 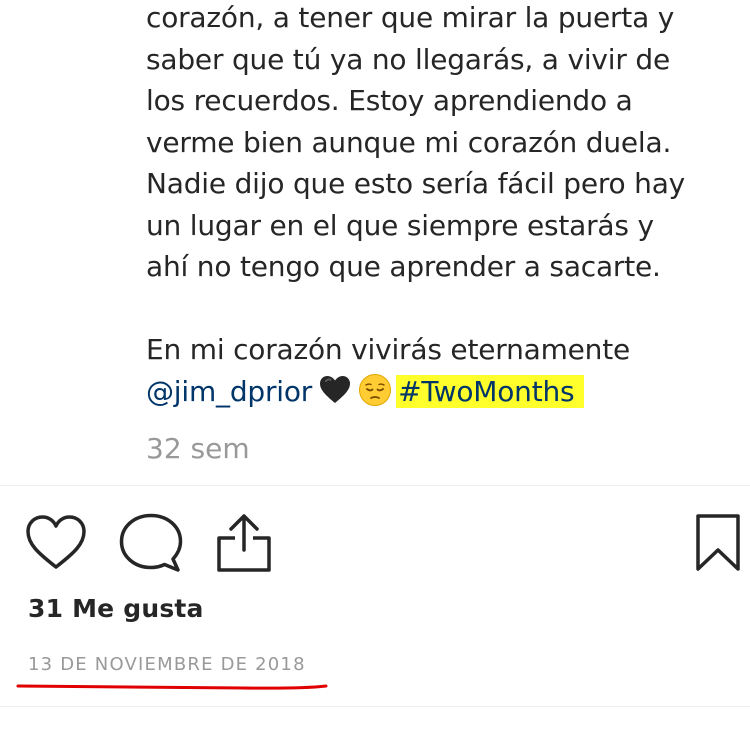 I want to click on like-count: 31 Me gusta, so click(x=116, y=608).